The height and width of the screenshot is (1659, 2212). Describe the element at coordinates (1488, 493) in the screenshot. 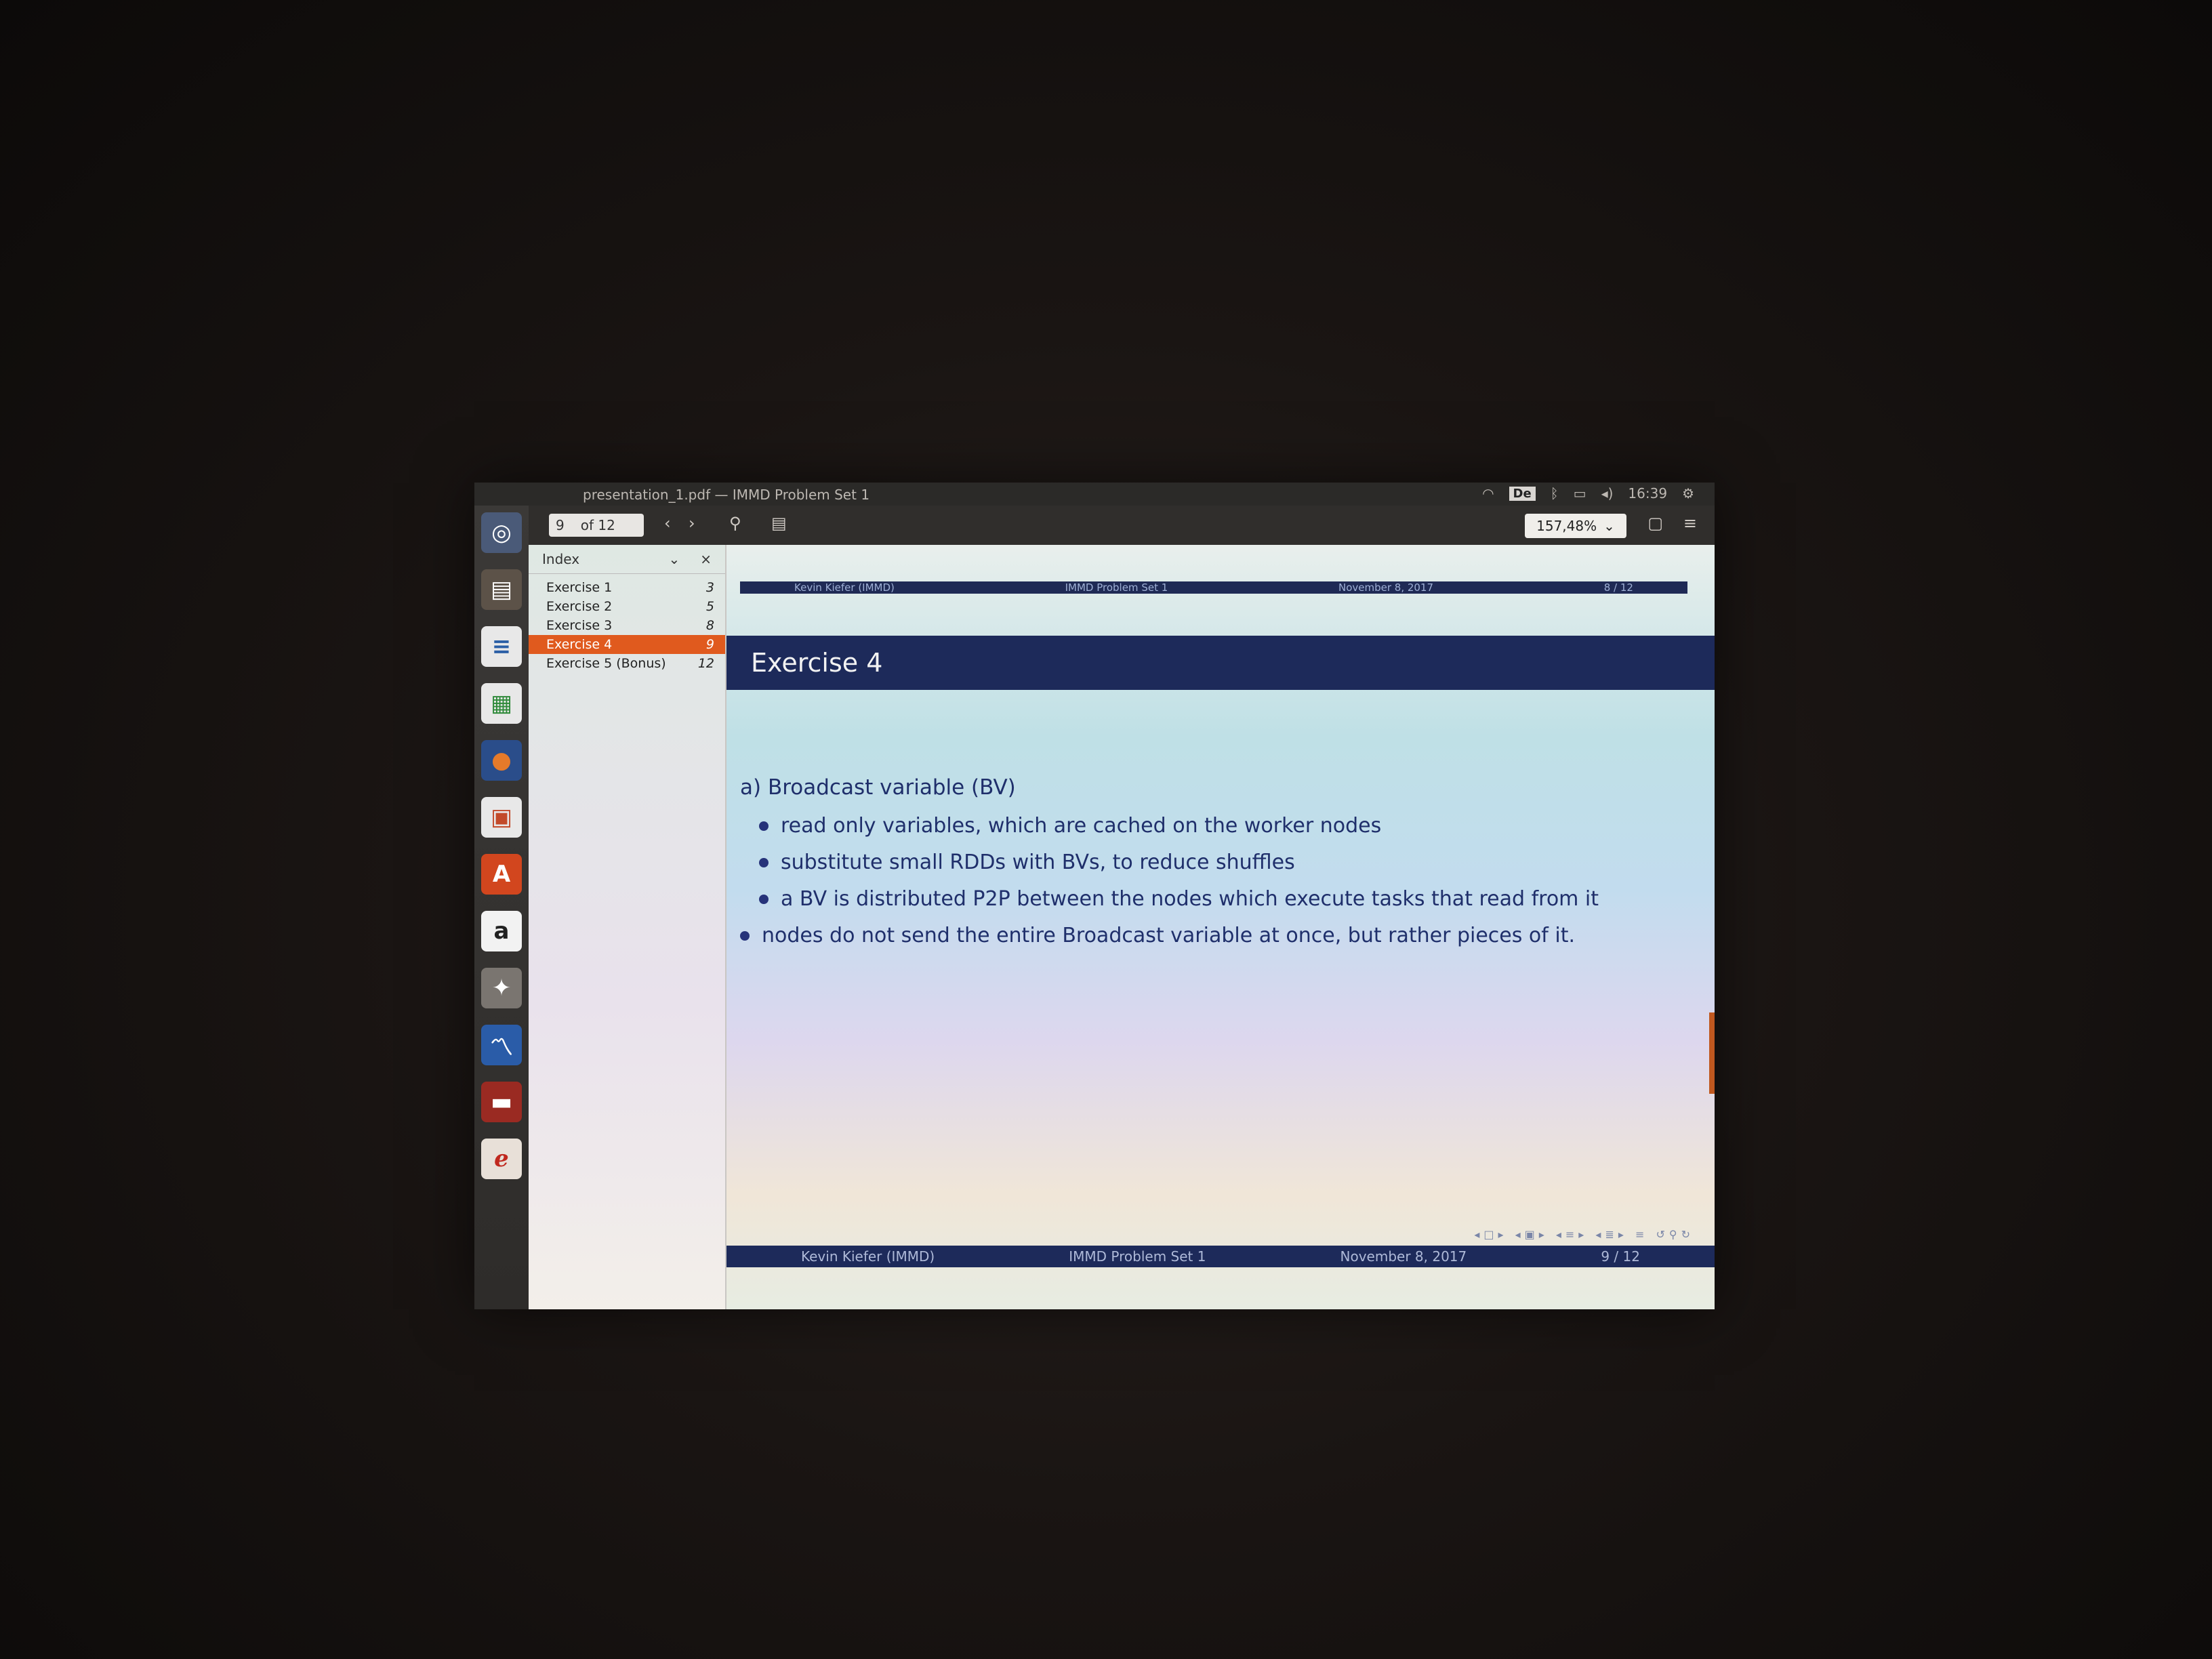

I see `wifi-icon: ◠` at that location.